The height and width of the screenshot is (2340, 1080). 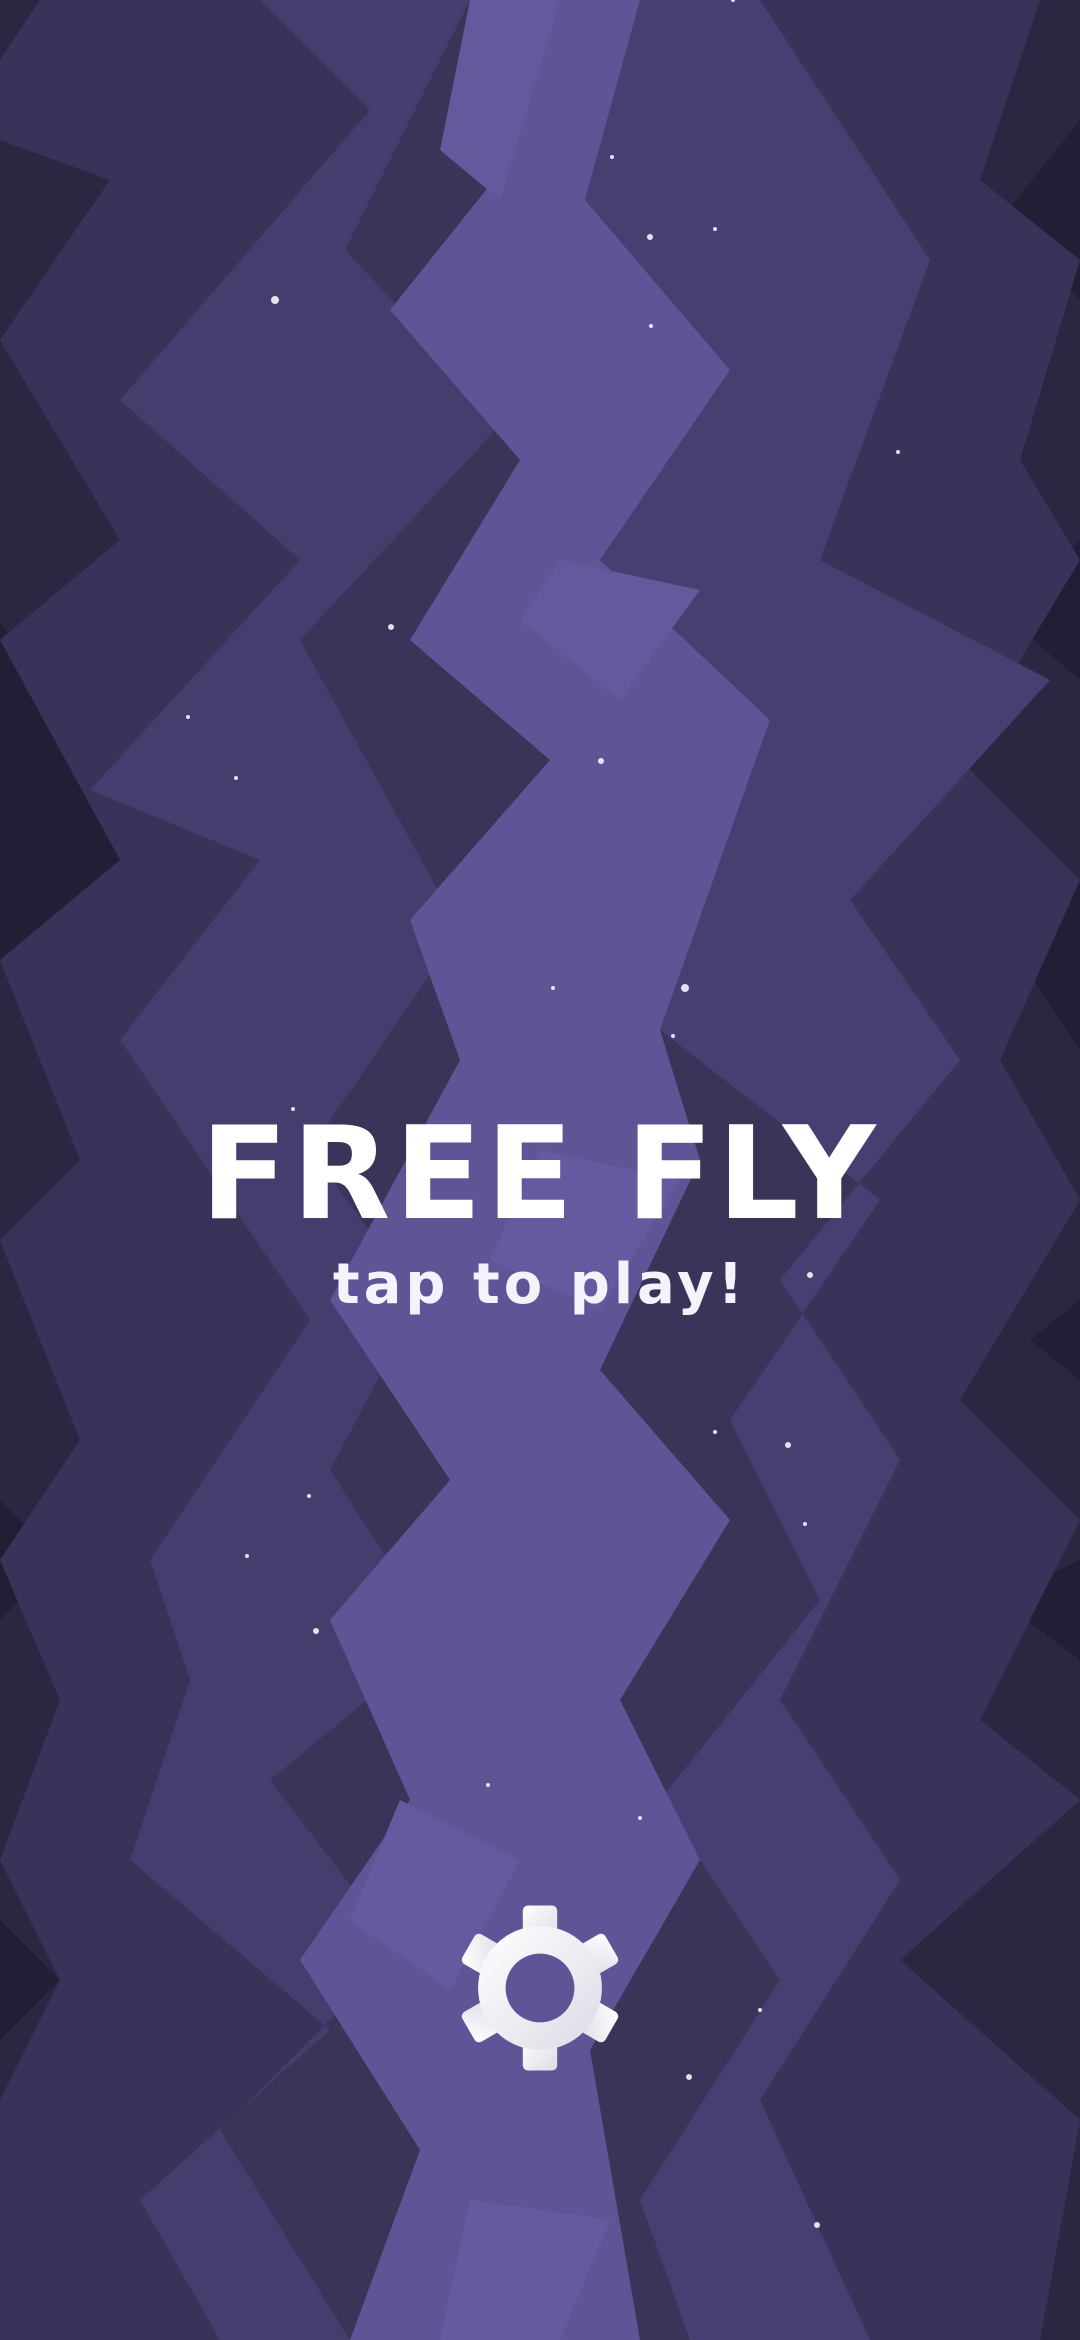 I want to click on tap-to-play-prompt: tap to play!, so click(x=540, y=1285).